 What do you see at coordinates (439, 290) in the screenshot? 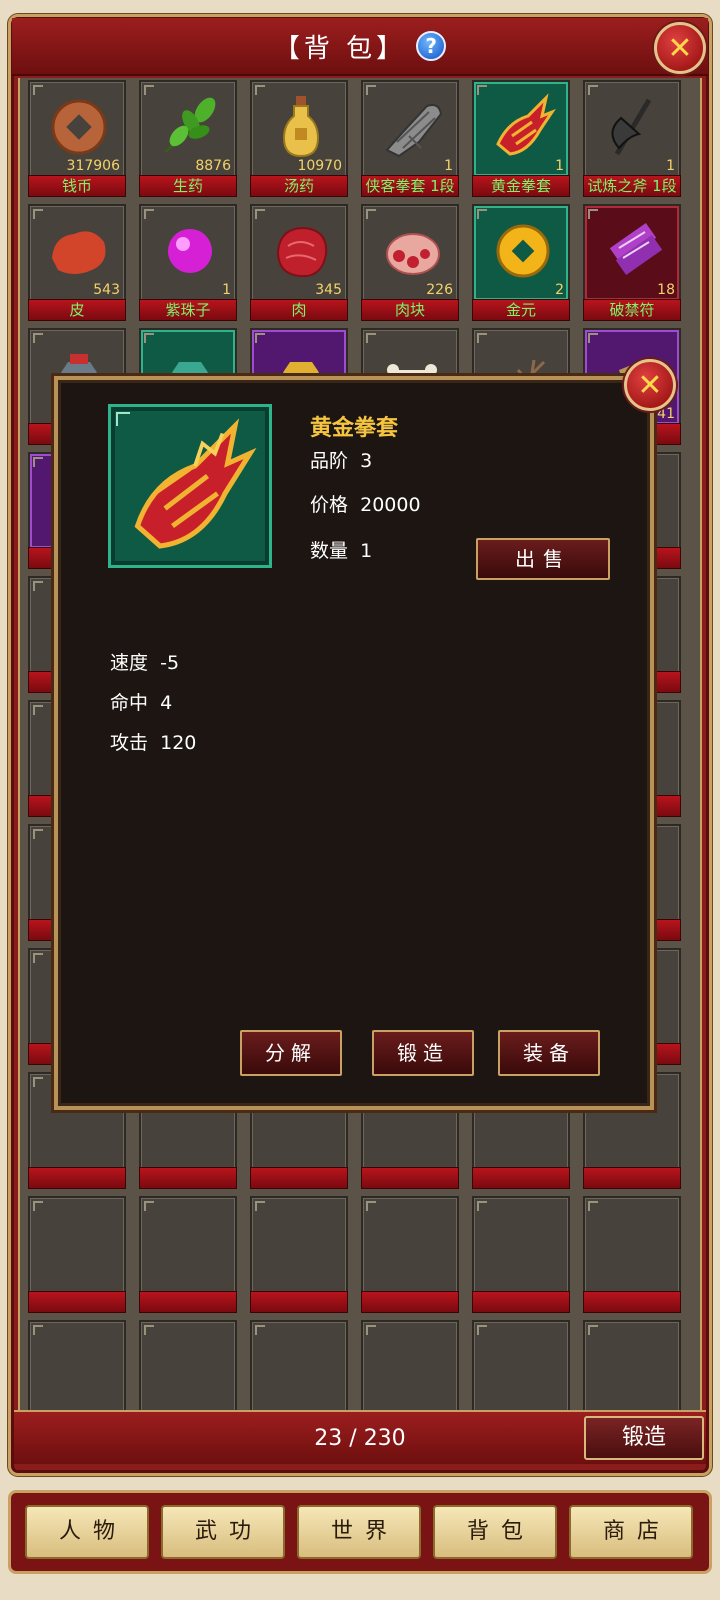
I see `item-count: 226` at bounding box center [439, 290].